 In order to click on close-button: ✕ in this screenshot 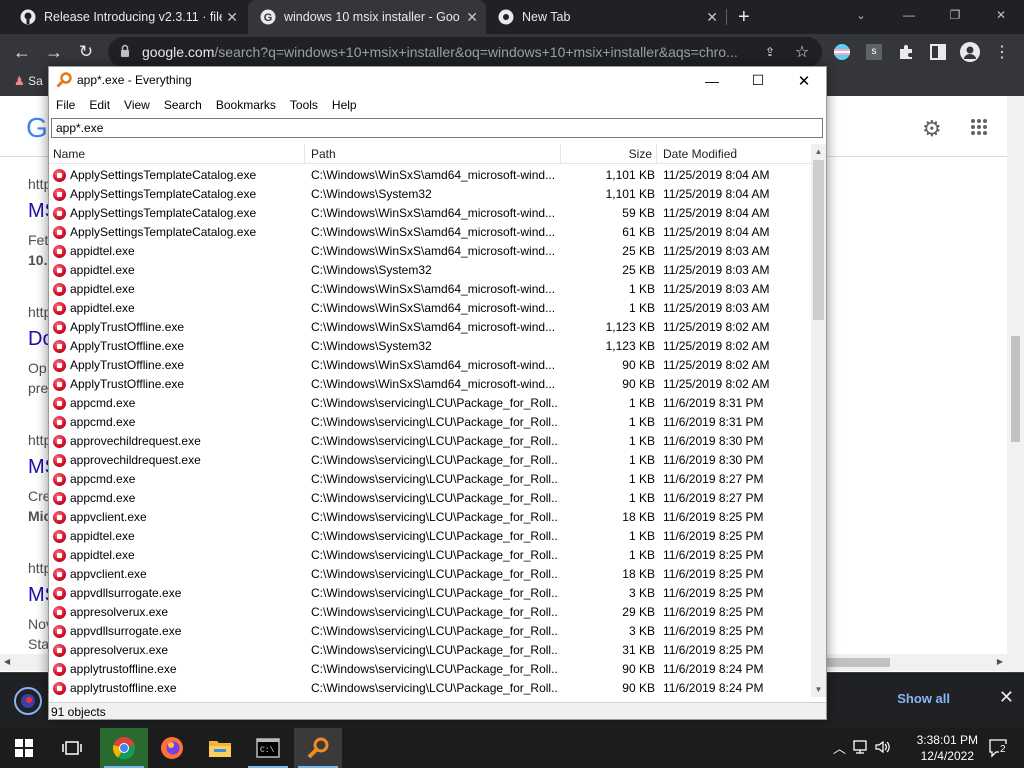, I will do `click(803, 80)`.